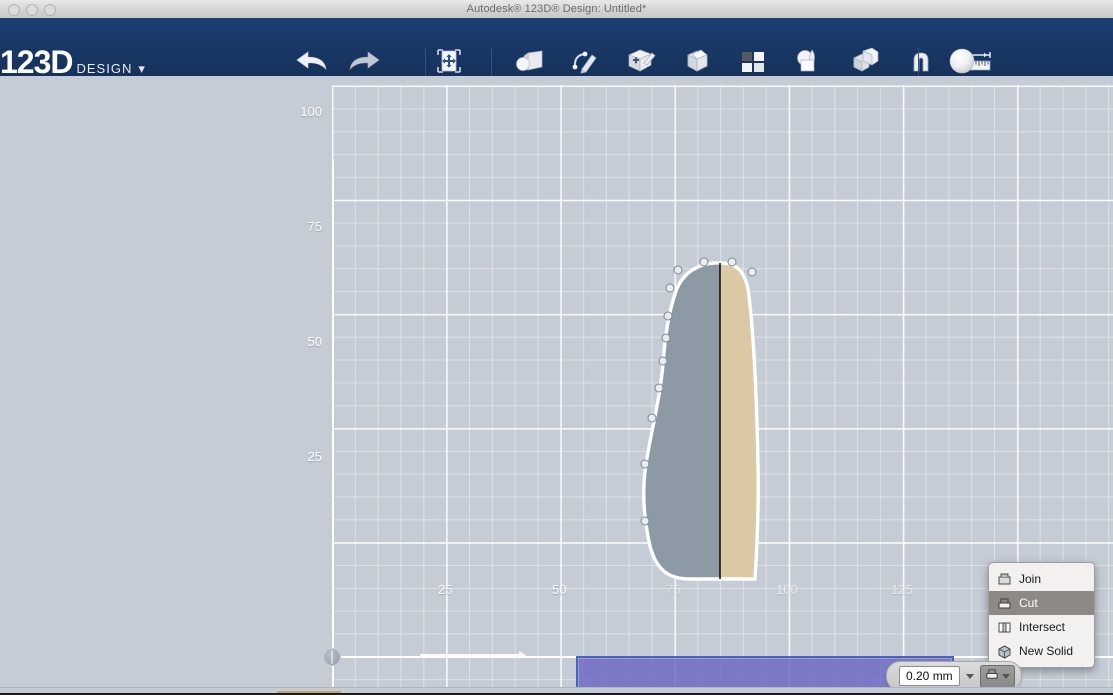  I want to click on minimize-button, so click(32, 10).